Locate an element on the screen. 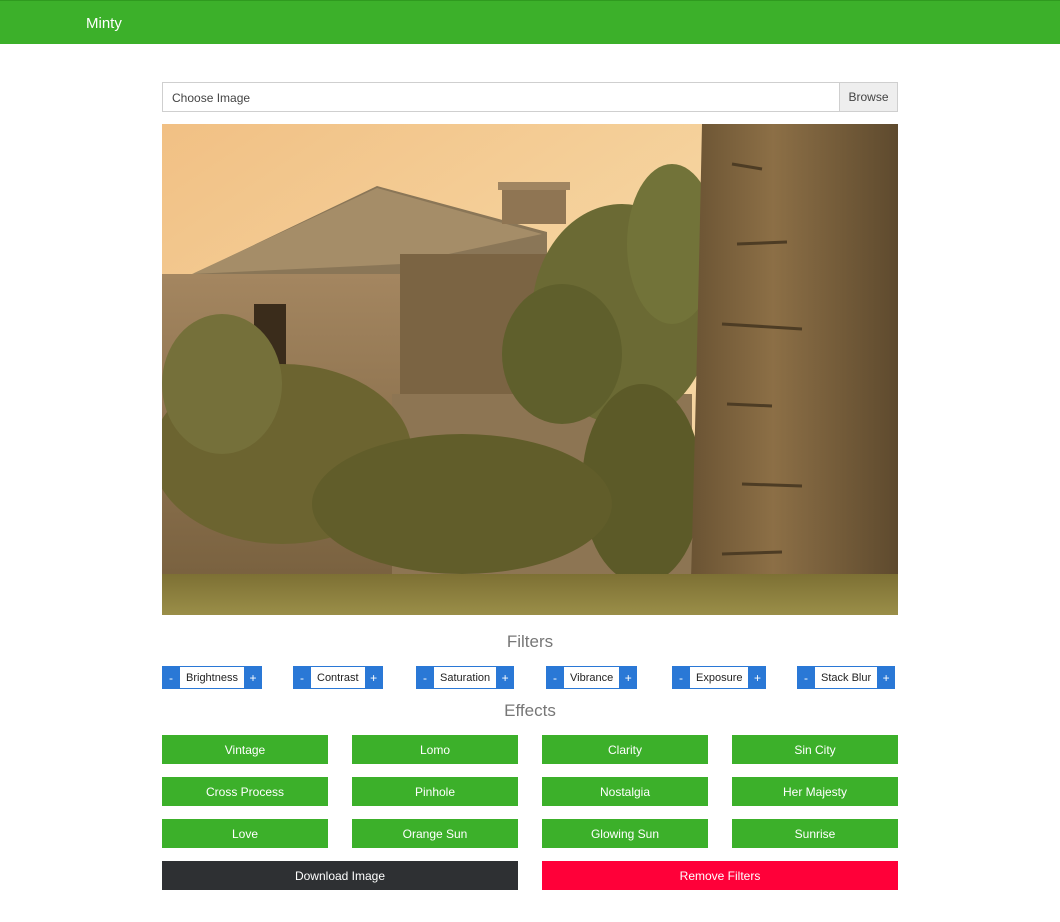 Image resolution: width=1060 pixels, height=922 pixels. effects-heading: Effects is located at coordinates (530, 710).